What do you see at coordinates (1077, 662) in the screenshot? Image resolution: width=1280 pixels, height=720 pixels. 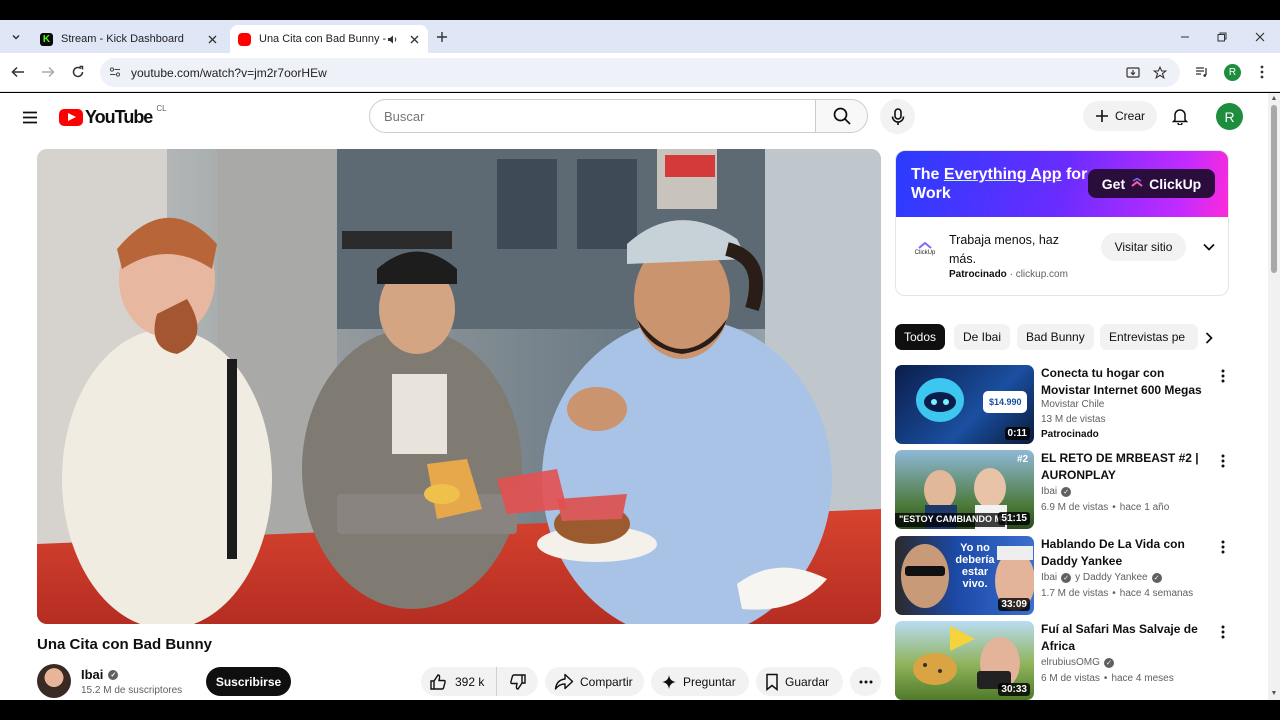 I see `channel-line: elrubiusOMG ✓` at bounding box center [1077, 662].